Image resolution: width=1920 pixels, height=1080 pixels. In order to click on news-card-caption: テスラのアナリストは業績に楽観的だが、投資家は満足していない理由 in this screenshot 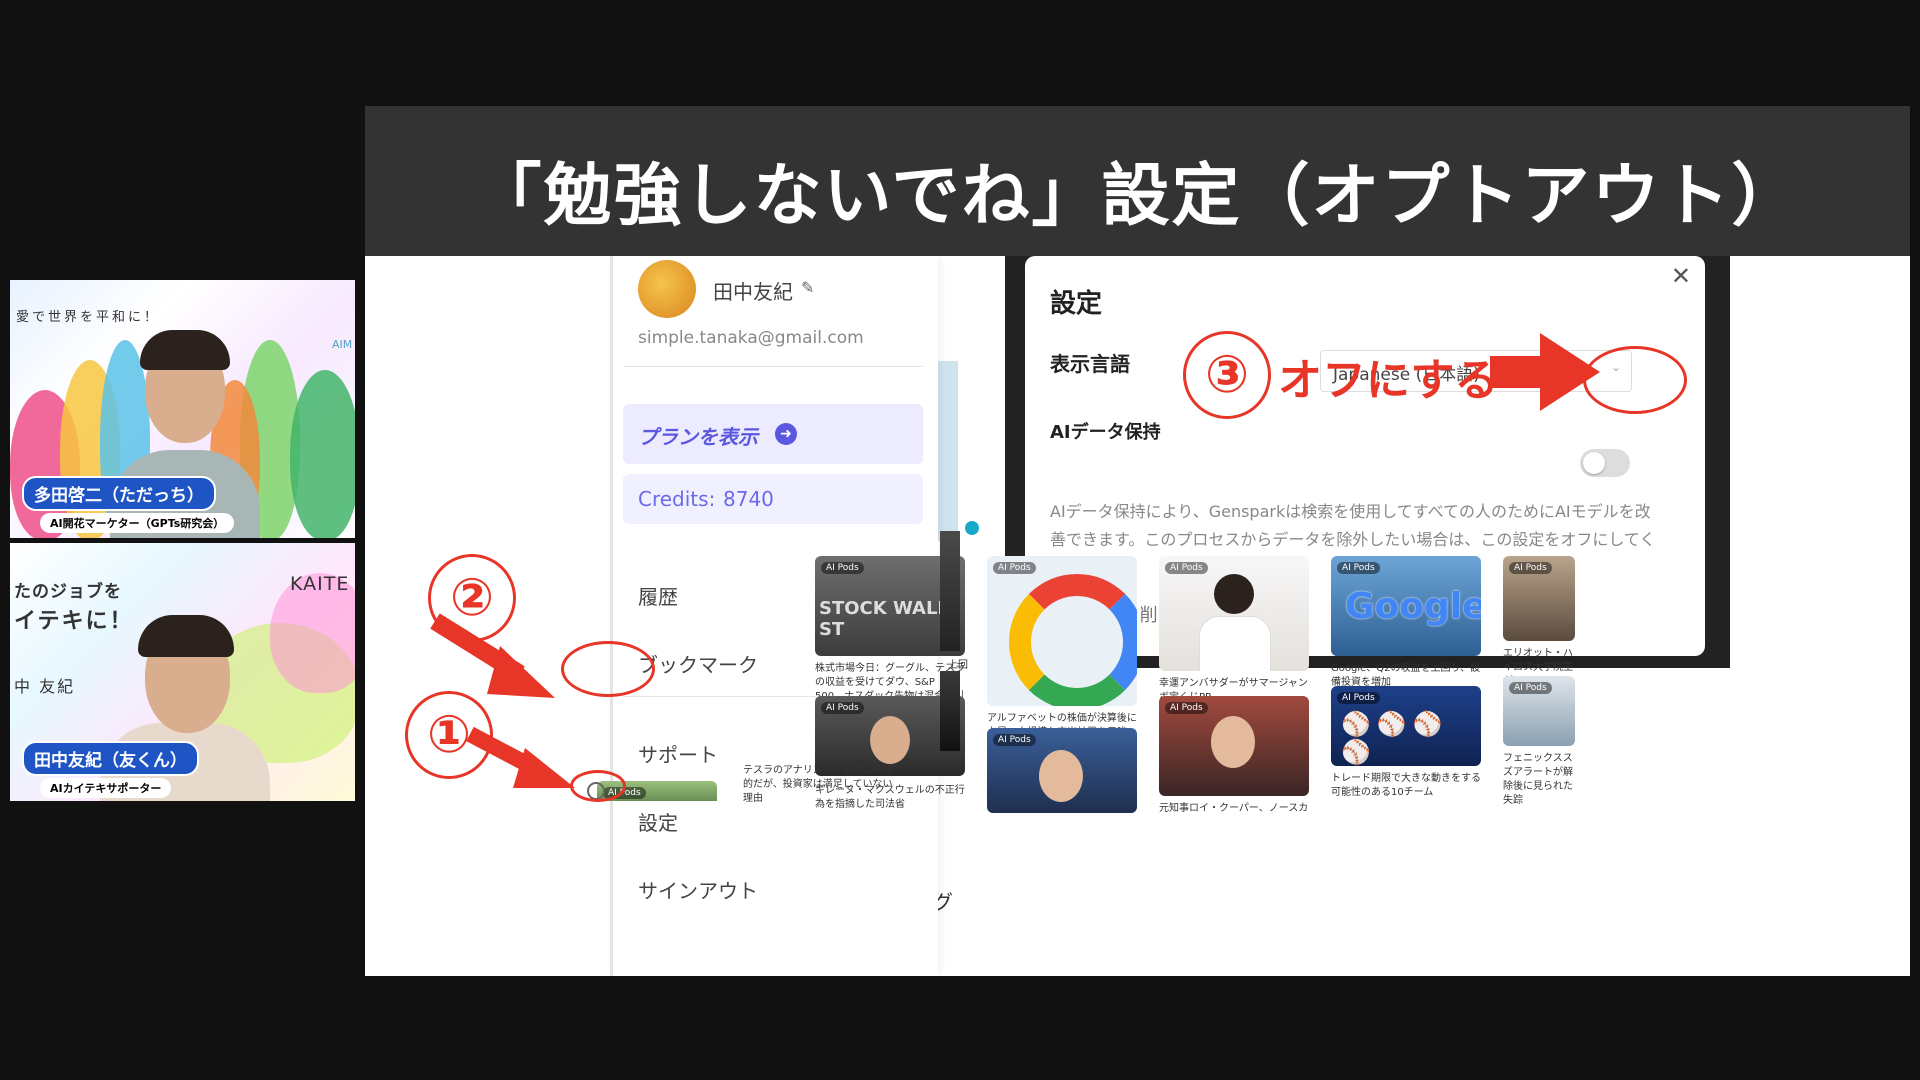, I will do `click(818, 784)`.